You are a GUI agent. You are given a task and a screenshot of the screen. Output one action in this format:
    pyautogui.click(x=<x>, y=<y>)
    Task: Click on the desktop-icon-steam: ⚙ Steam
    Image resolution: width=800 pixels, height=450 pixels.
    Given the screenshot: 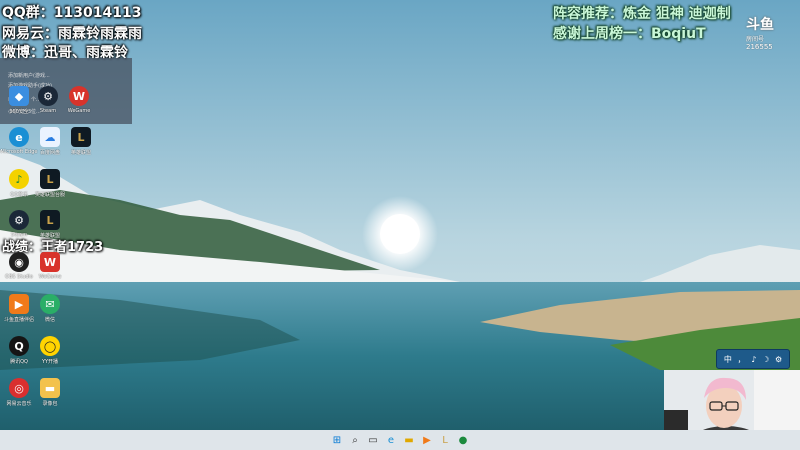 What is the action you would take?
    pyautogui.click(x=48, y=105)
    